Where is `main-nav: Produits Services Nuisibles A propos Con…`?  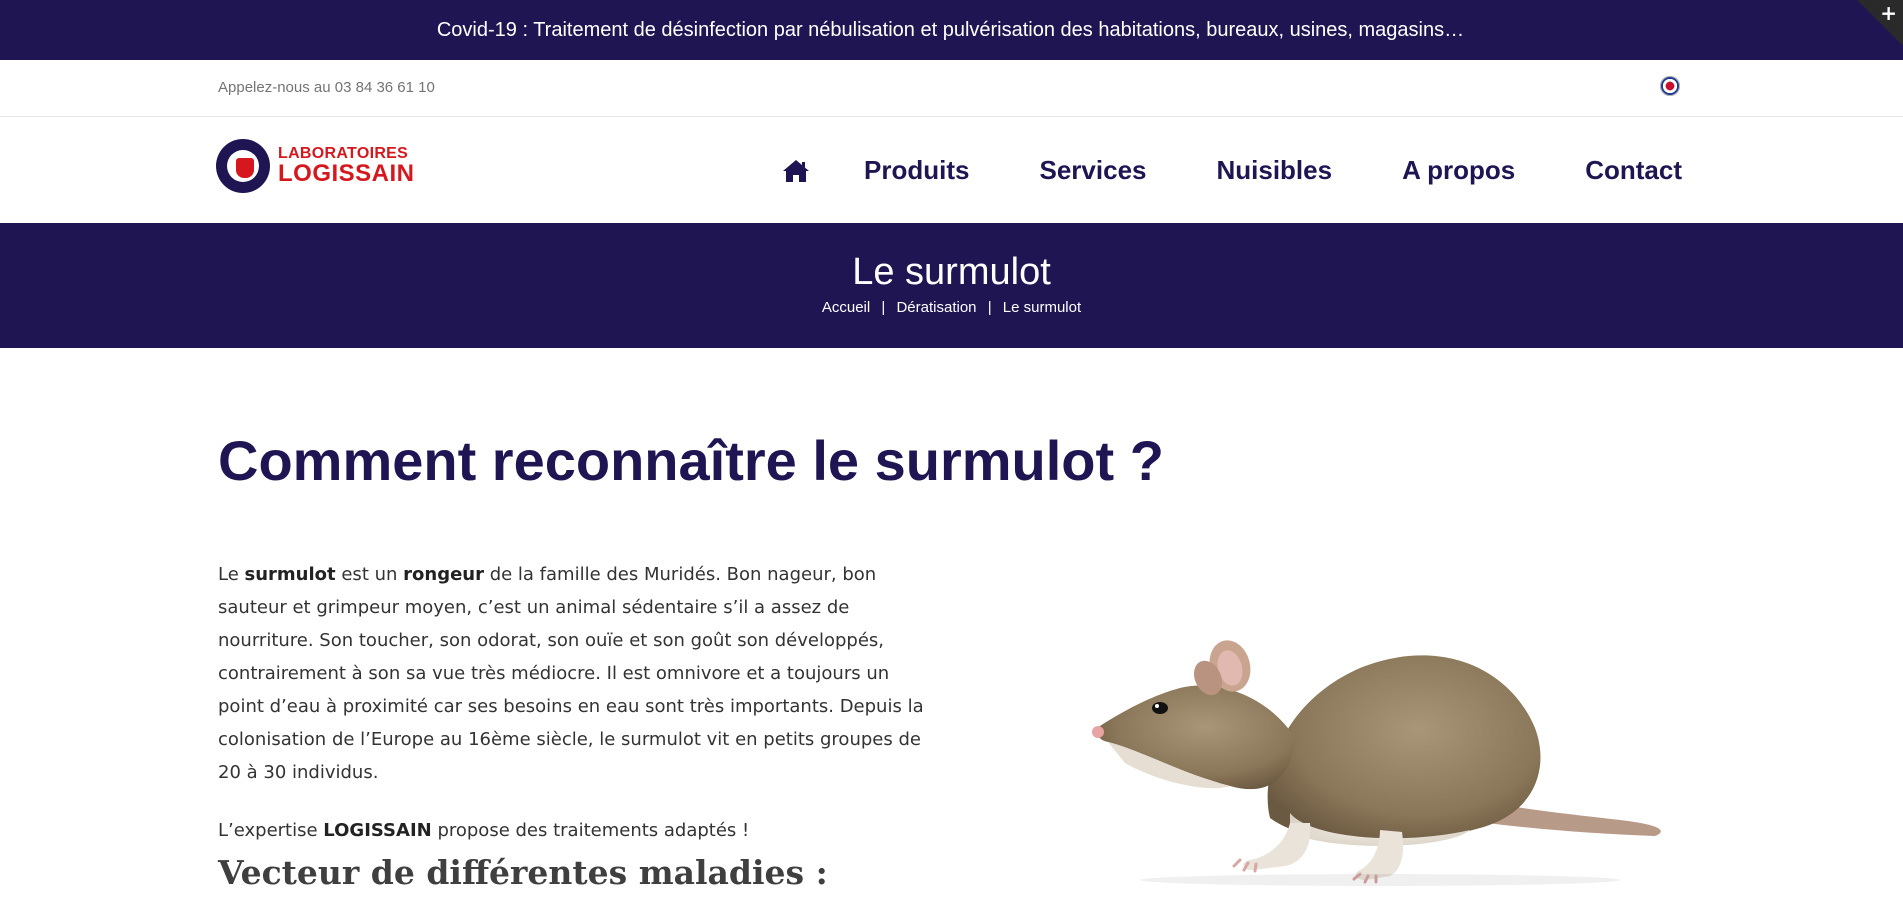 main-nav: Produits Services Nuisibles A propos Con… is located at coordinates (1232, 170).